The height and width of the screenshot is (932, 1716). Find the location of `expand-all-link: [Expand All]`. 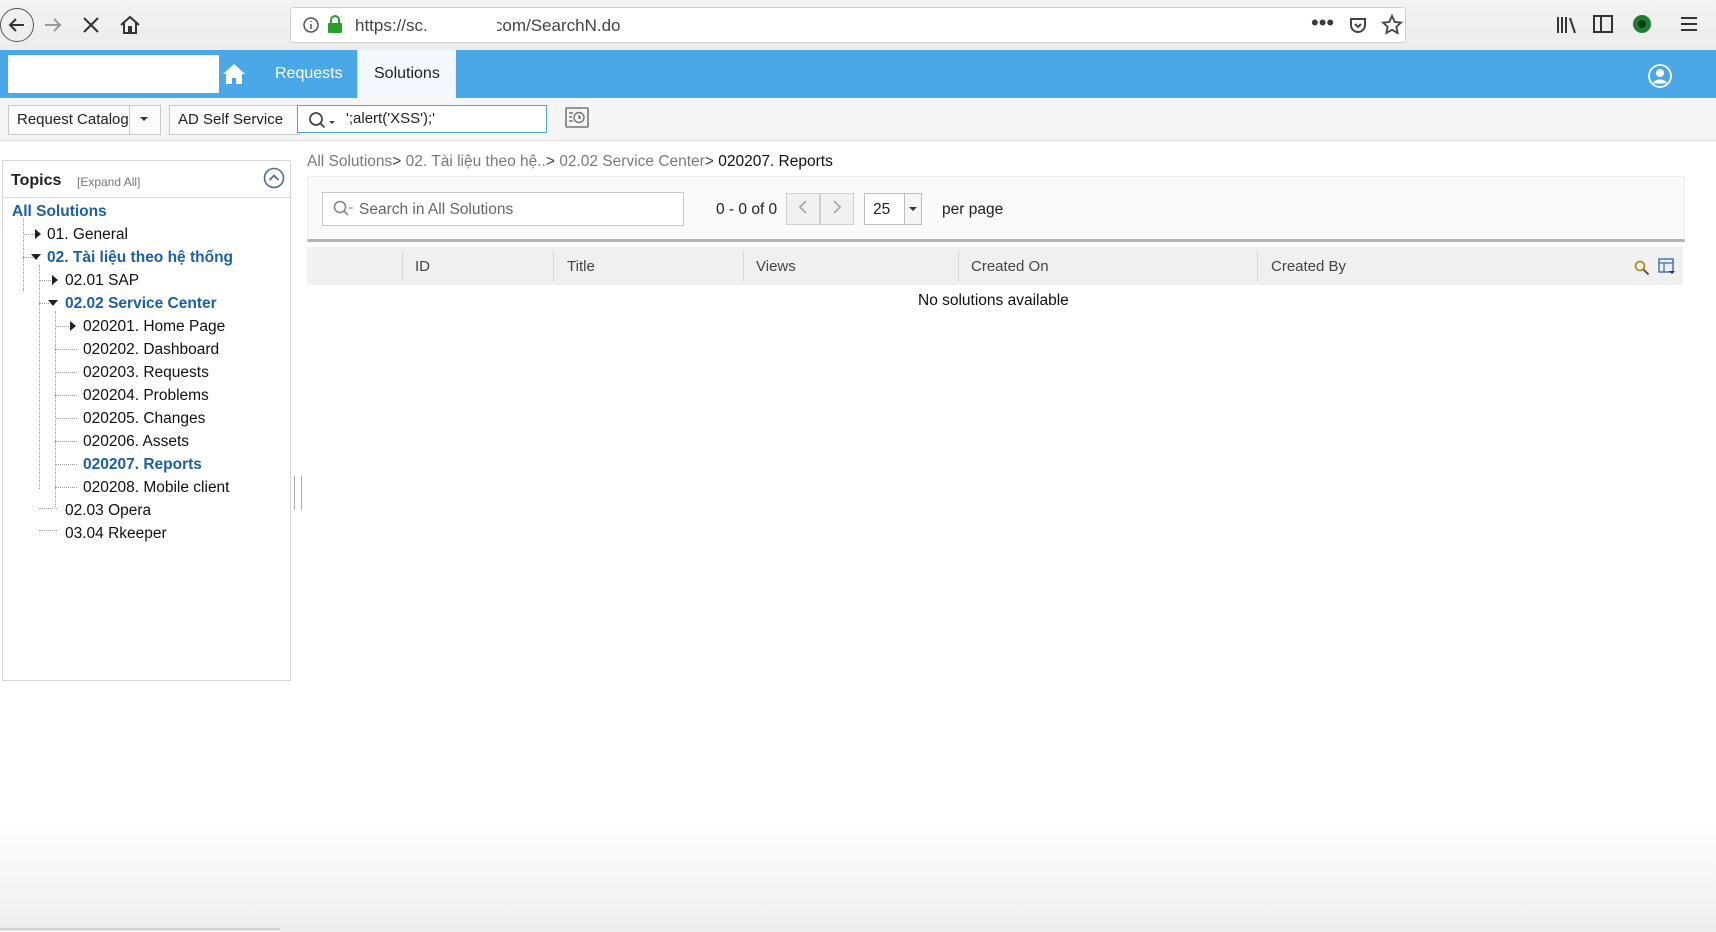

expand-all-link: [Expand All] is located at coordinates (108, 182).